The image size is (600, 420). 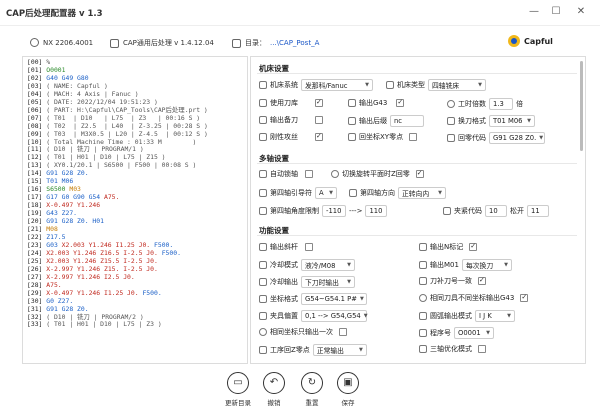 I want to click on program-number-row: 程序号 O0001 ▼, so click(x=456, y=333).